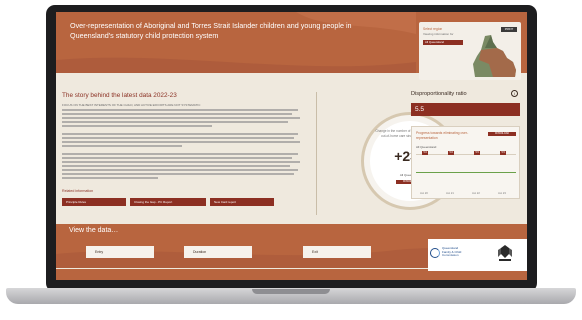 The image size is (582, 320). Describe the element at coordinates (451, 252) in the screenshot. I see `qfcc-logo-text: Queensland Family & Child Commission` at that location.